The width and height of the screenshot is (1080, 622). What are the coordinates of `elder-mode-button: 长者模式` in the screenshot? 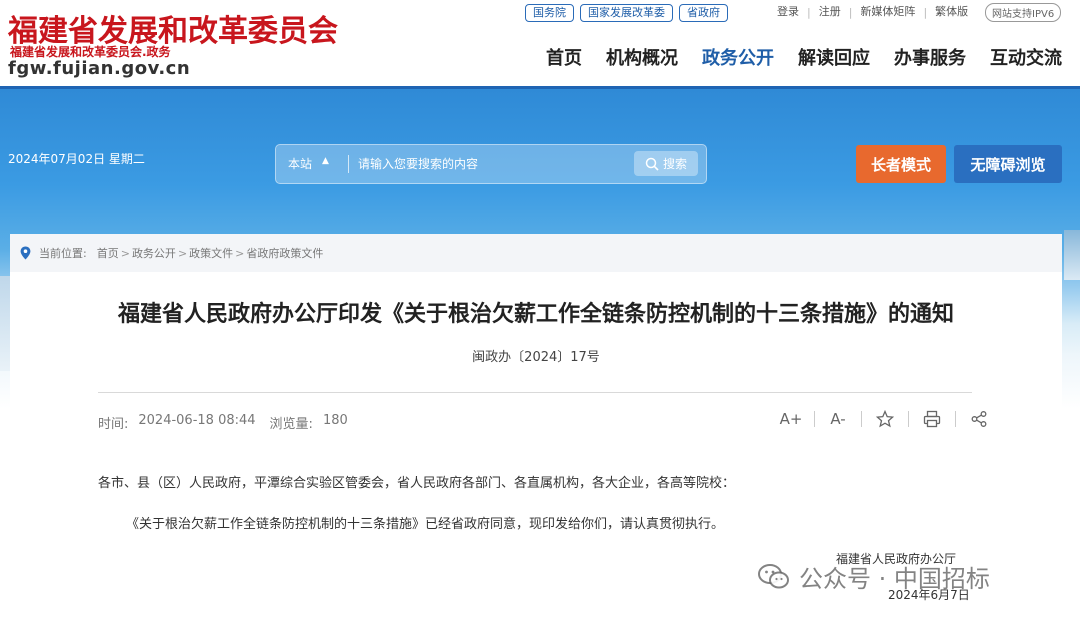 It's located at (901, 164).